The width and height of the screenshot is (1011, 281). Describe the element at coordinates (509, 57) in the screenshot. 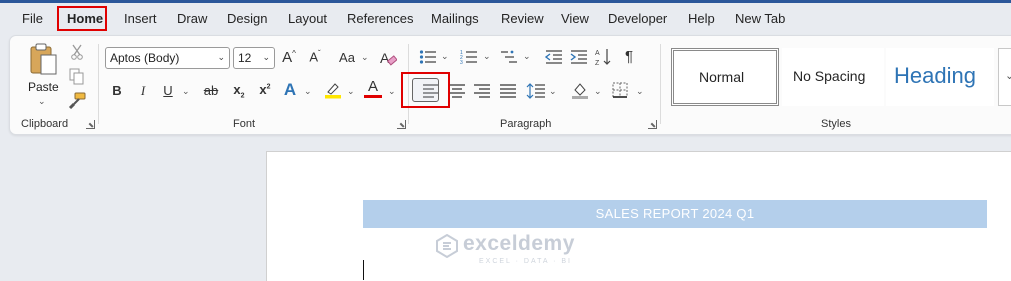

I see `multilevel-list-icon` at that location.